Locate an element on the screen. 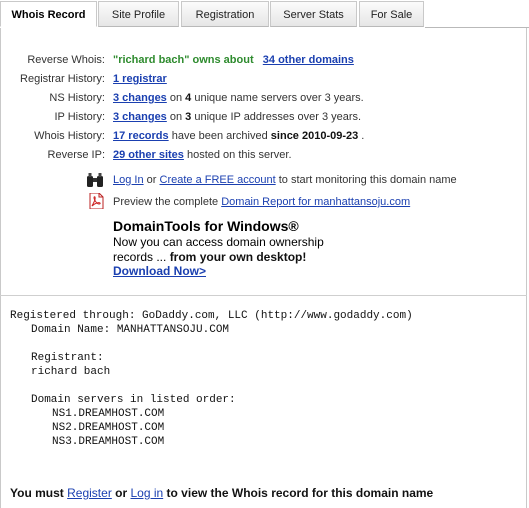  other-domains-link: 34 other domains is located at coordinates (308, 60).